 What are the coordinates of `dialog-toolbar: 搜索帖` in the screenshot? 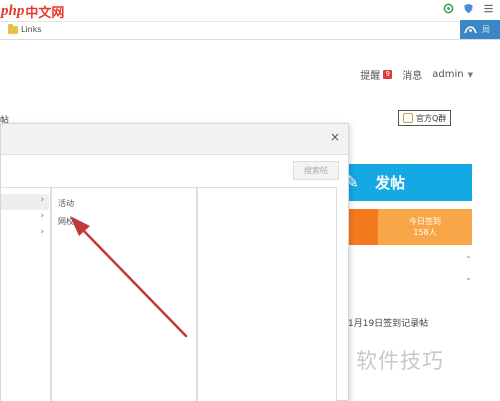 It's located at (174, 170).